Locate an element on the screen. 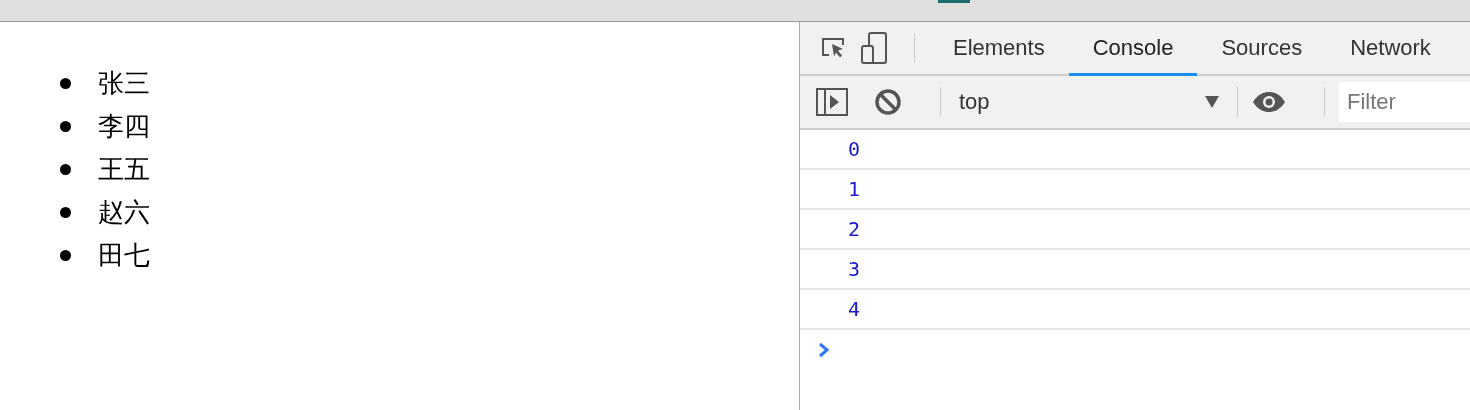 Image resolution: width=1470 pixels, height=410 pixels. clear-icon is located at coordinates (888, 102).